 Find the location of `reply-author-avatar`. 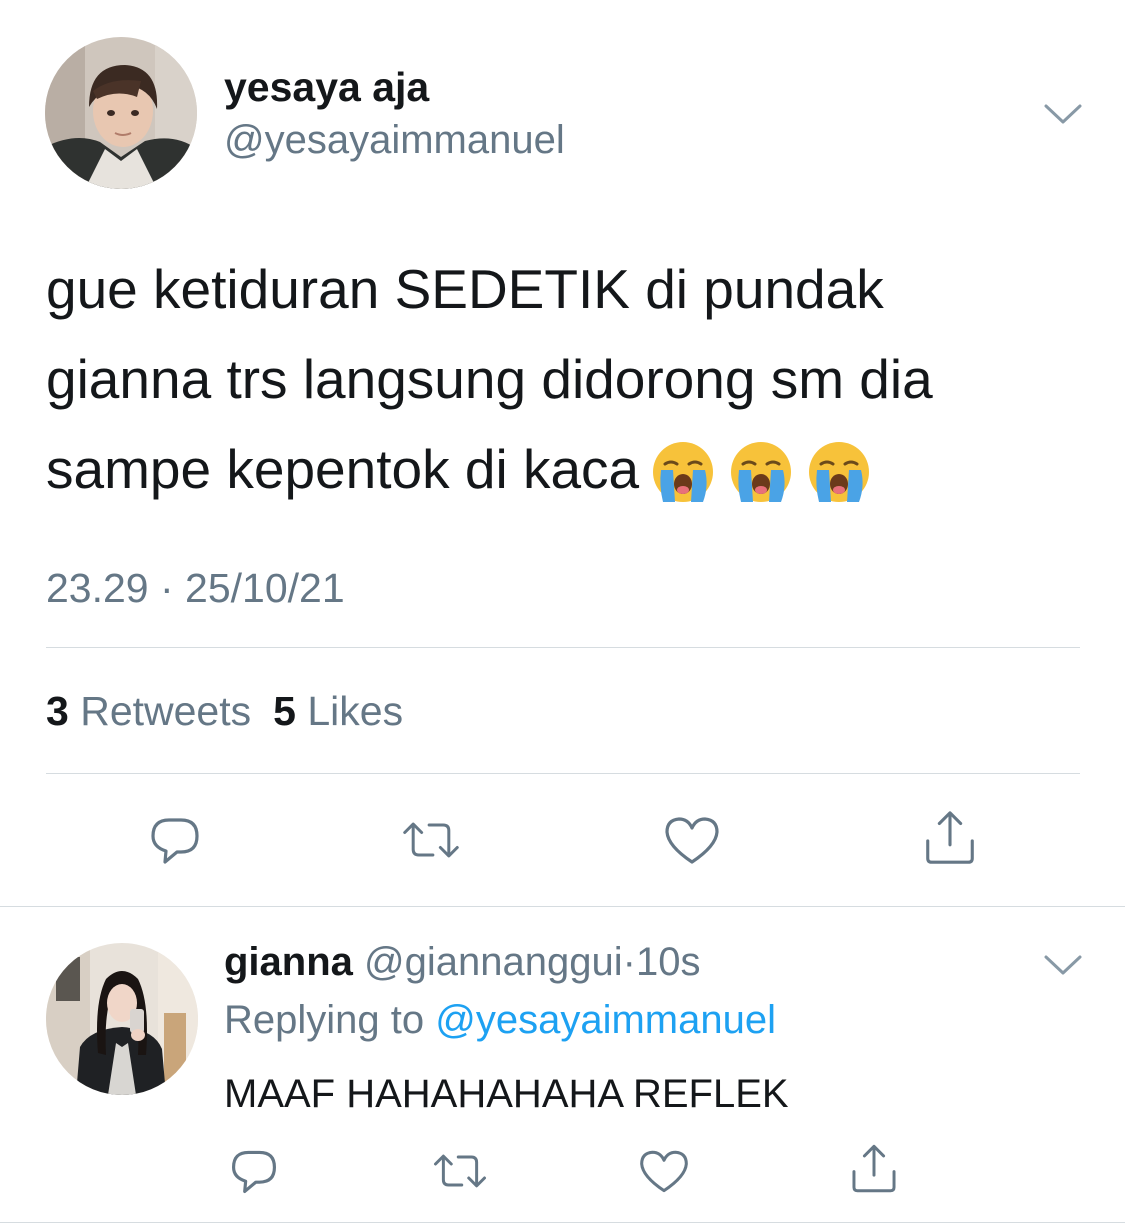

reply-author-avatar is located at coordinates (122, 1019).